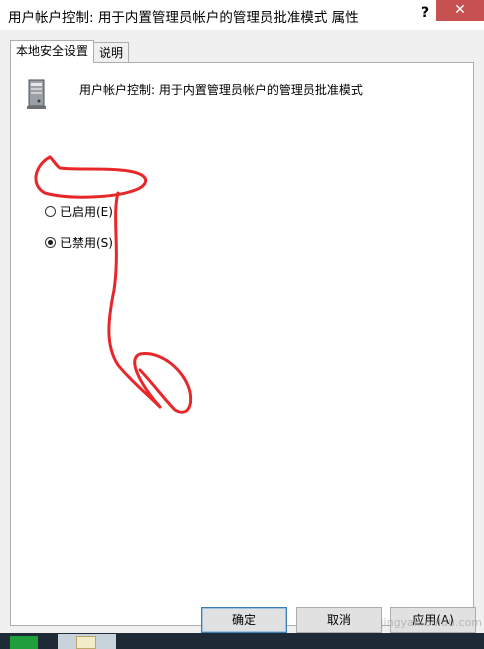  What do you see at coordinates (242, 641) in the screenshot?
I see `taskbar` at bounding box center [242, 641].